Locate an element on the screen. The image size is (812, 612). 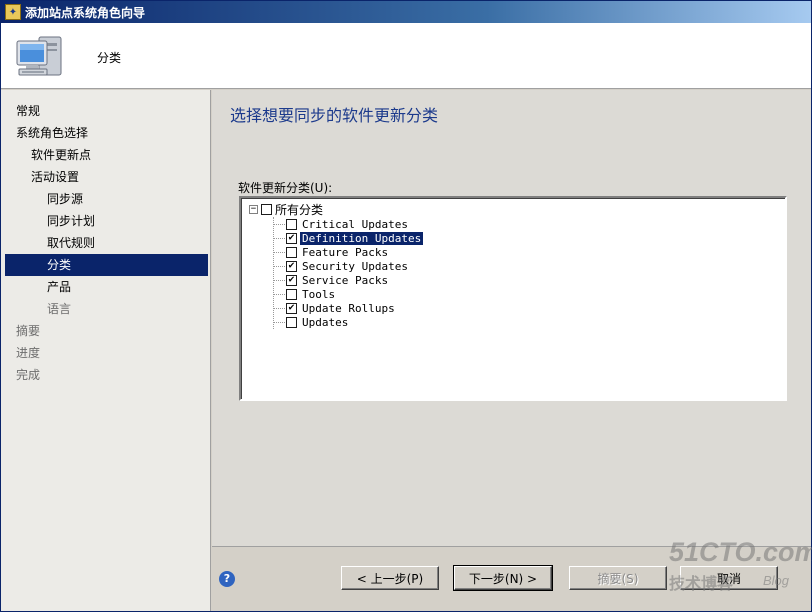
header-title: 分类 is located at coordinates (109, 58).